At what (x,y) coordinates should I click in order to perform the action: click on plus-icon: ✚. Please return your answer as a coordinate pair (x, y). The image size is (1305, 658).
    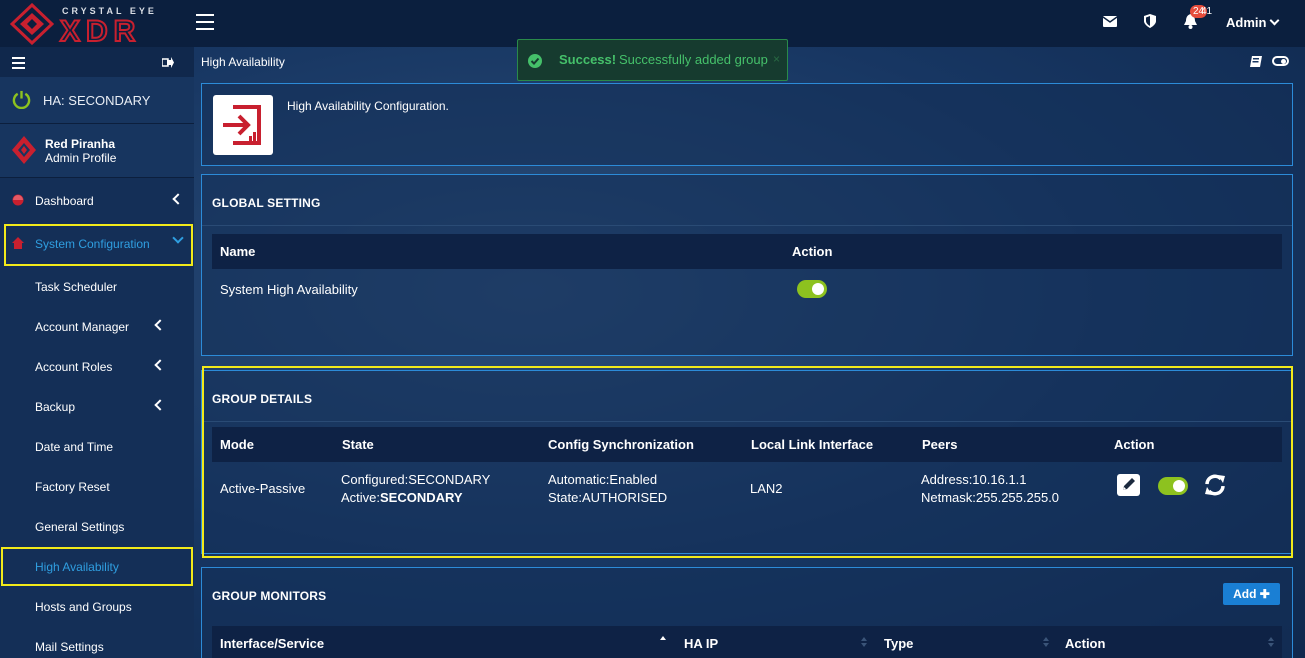
    Looking at the image, I should click on (1264, 594).